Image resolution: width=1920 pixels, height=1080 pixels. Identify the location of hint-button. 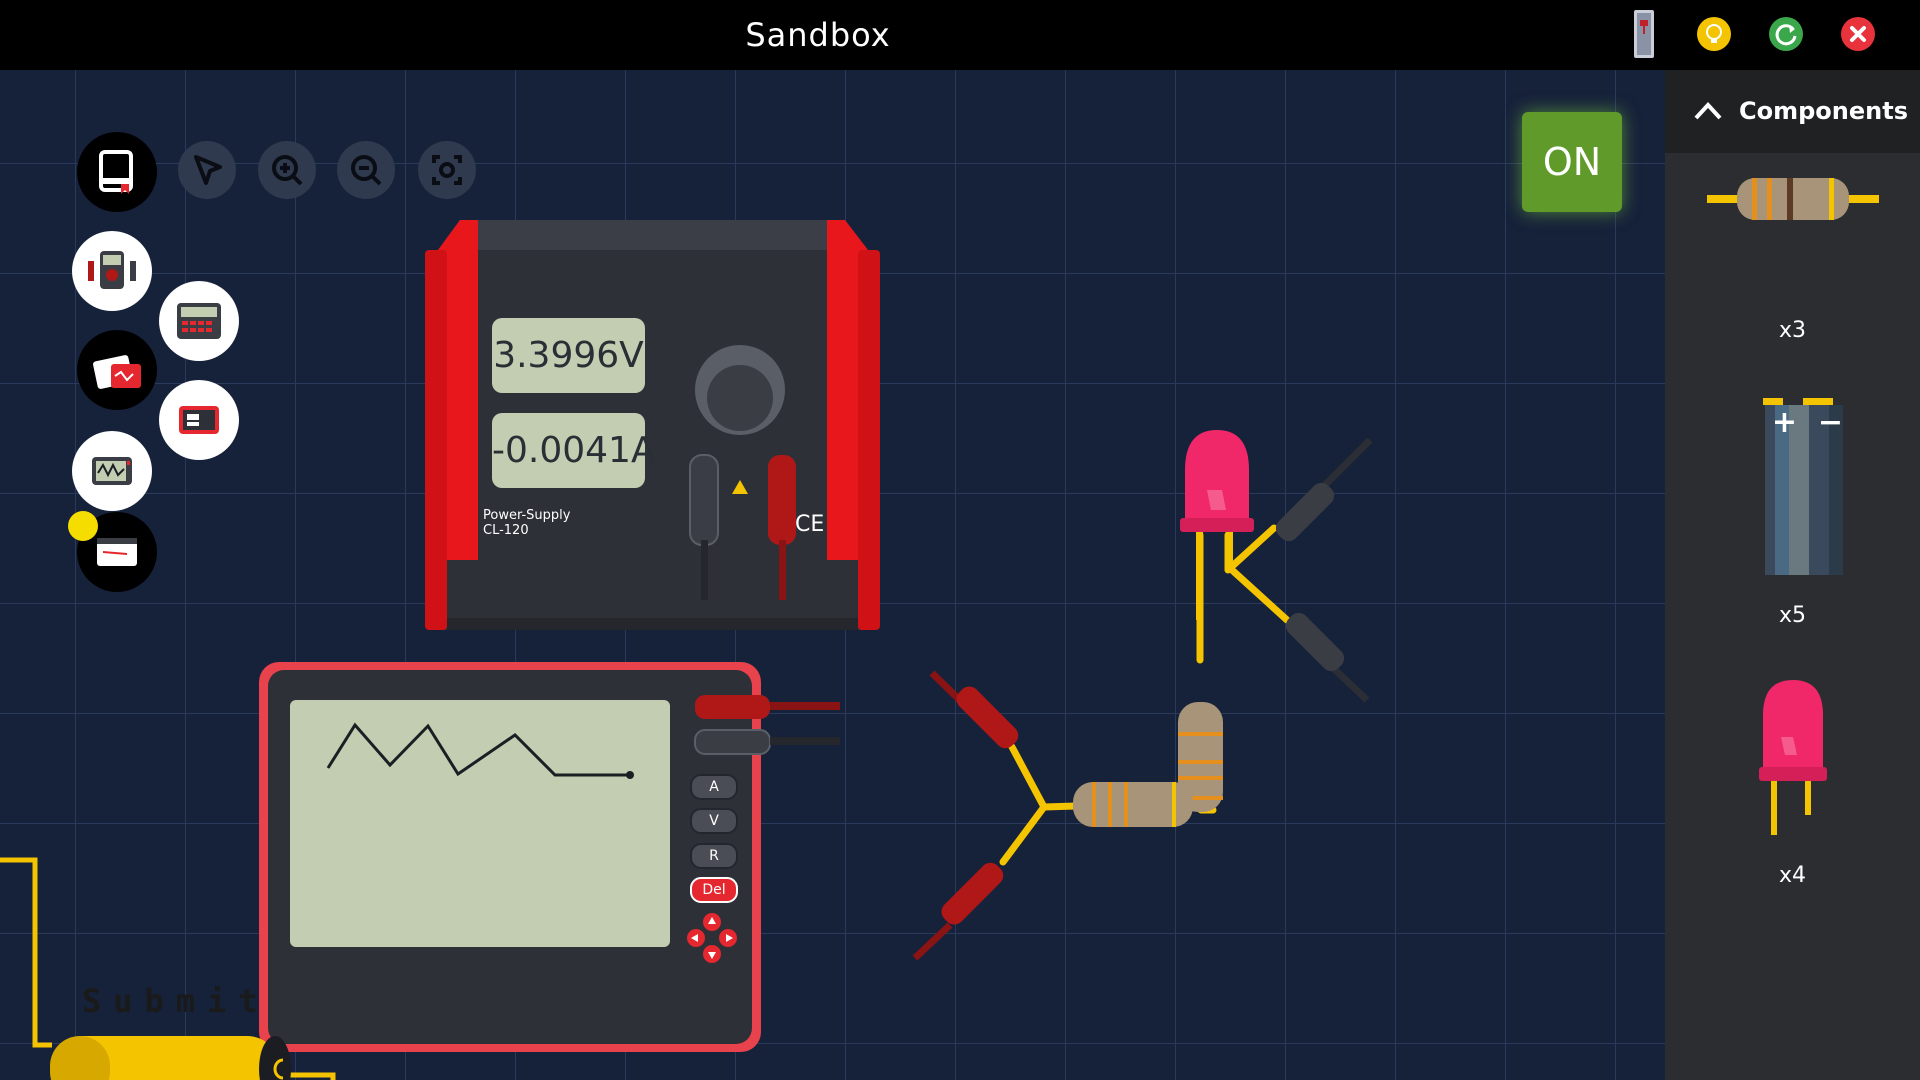
(1714, 34).